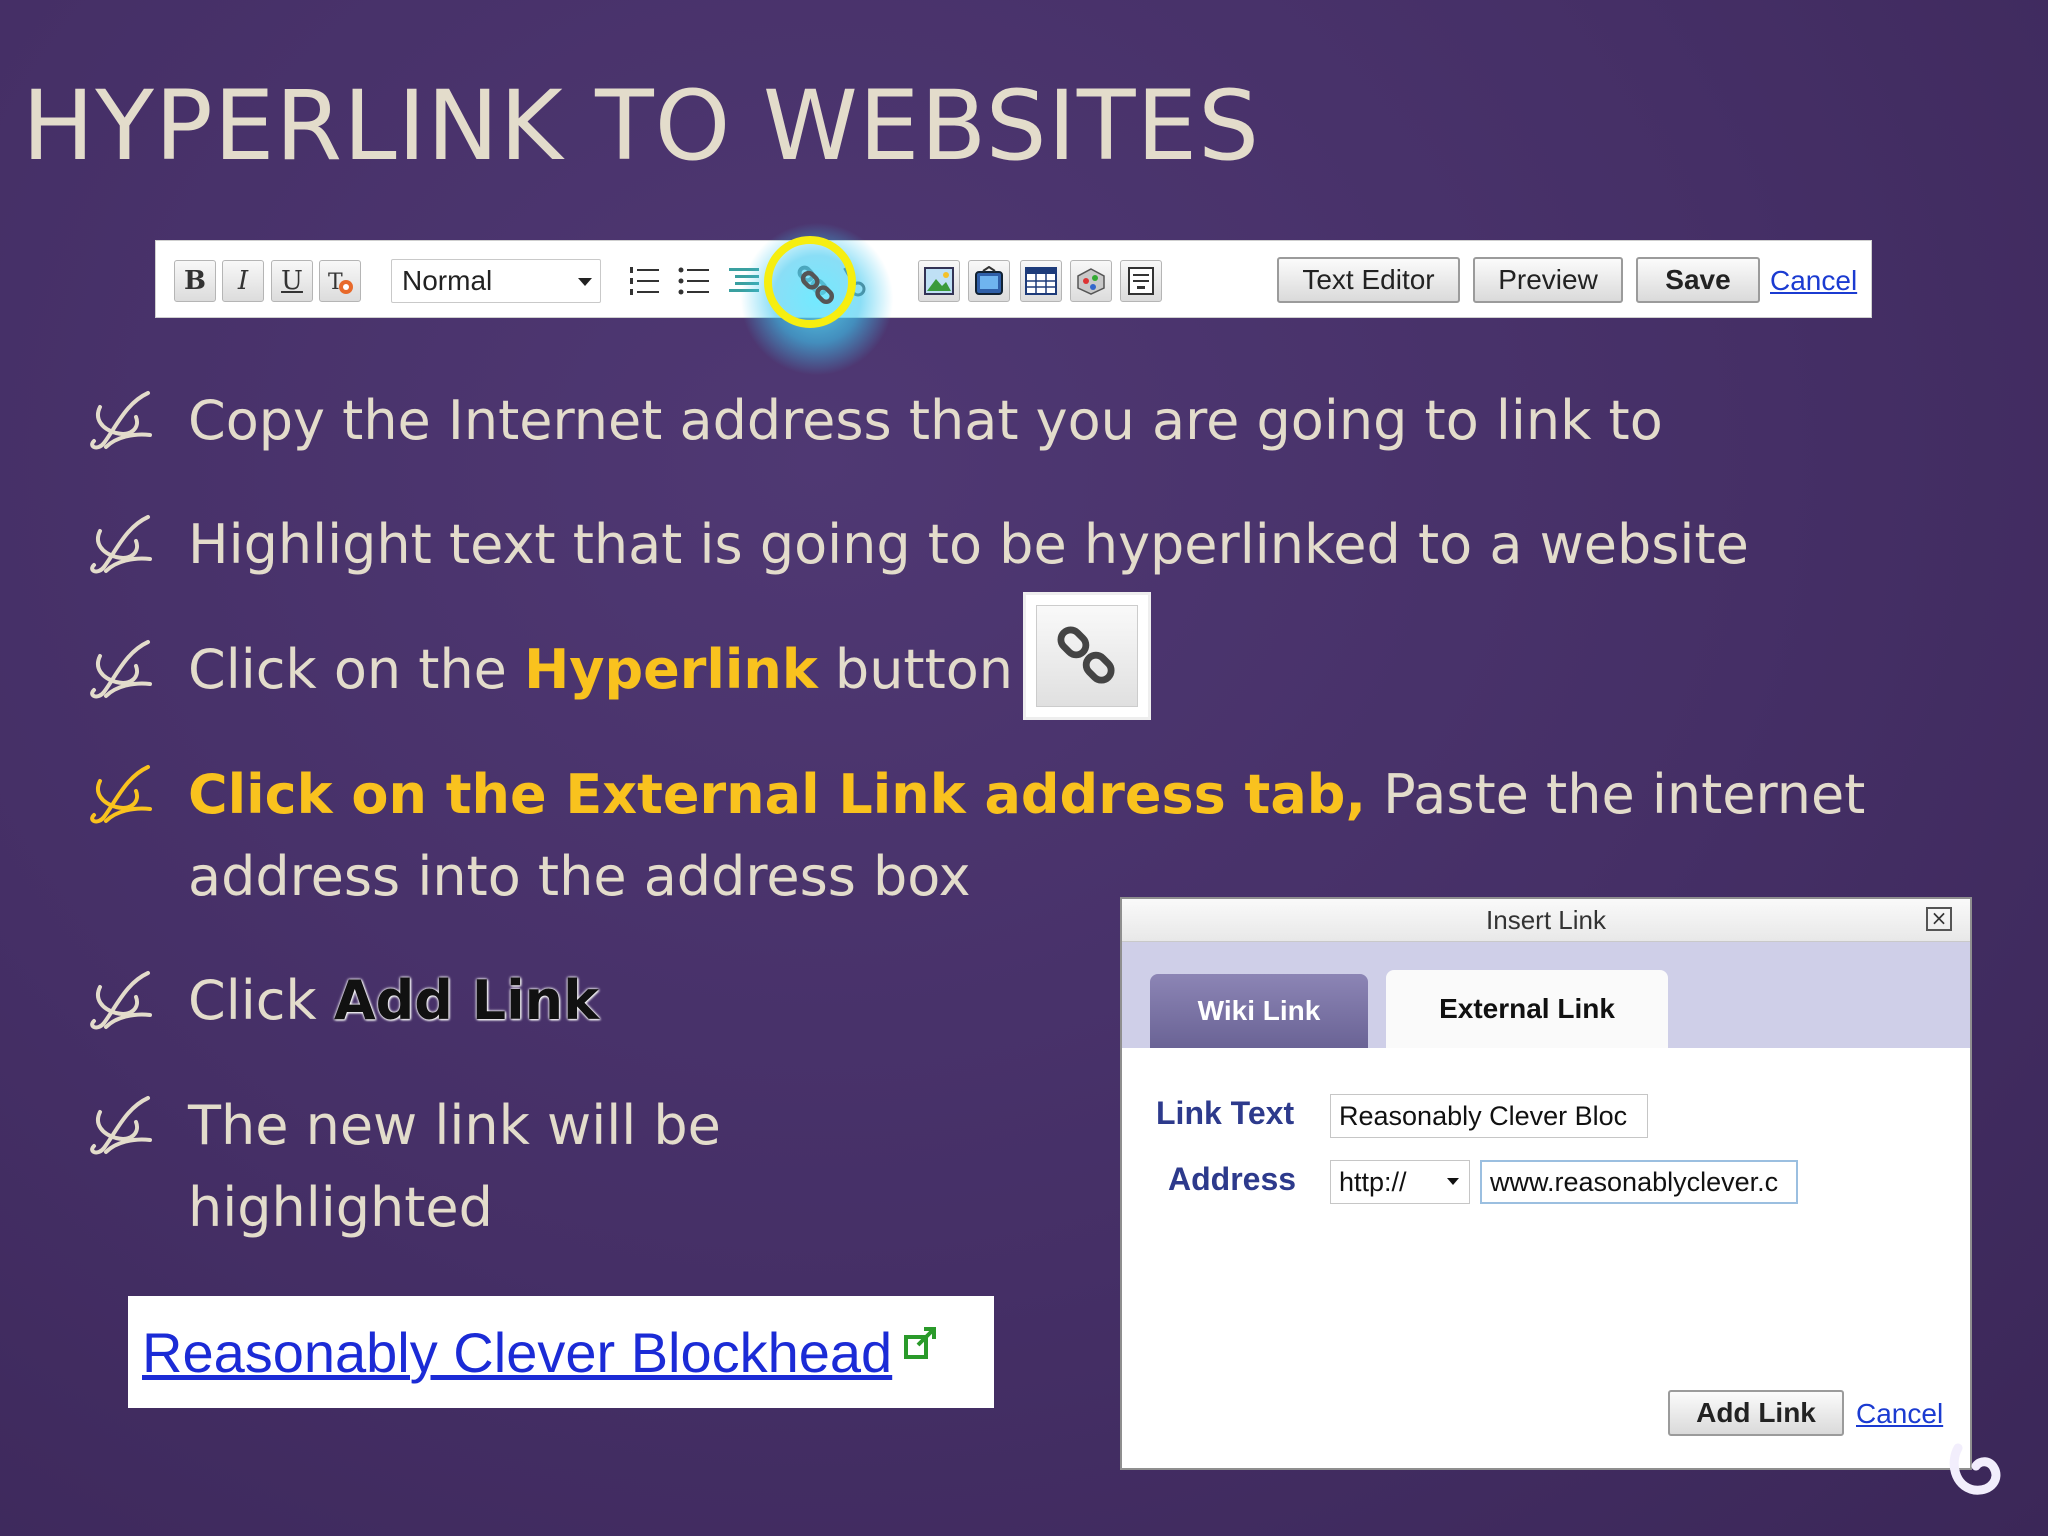 Image resolution: width=2048 pixels, height=1536 pixels. I want to click on close-icon: ×, so click(1939, 919).